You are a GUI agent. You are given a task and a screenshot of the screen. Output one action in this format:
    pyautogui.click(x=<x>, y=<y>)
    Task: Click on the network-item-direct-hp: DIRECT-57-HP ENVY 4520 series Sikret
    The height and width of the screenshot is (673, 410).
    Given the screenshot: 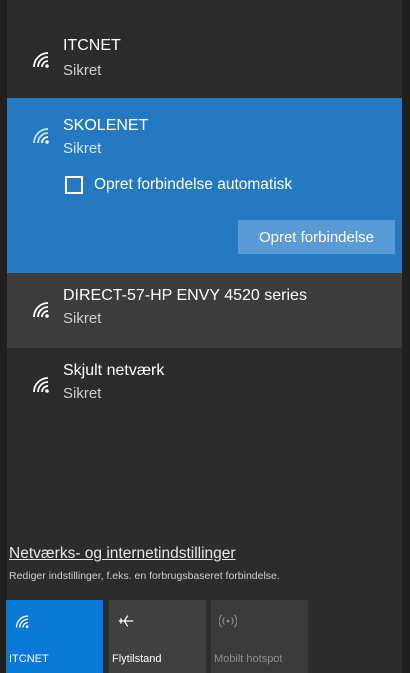 What is the action you would take?
    pyautogui.click(x=204, y=310)
    